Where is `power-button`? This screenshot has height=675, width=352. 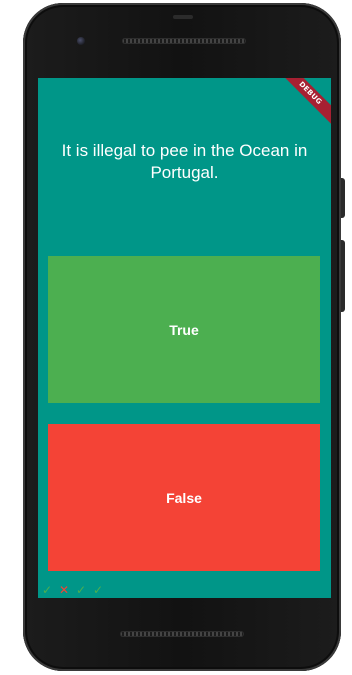 power-button is located at coordinates (343, 198).